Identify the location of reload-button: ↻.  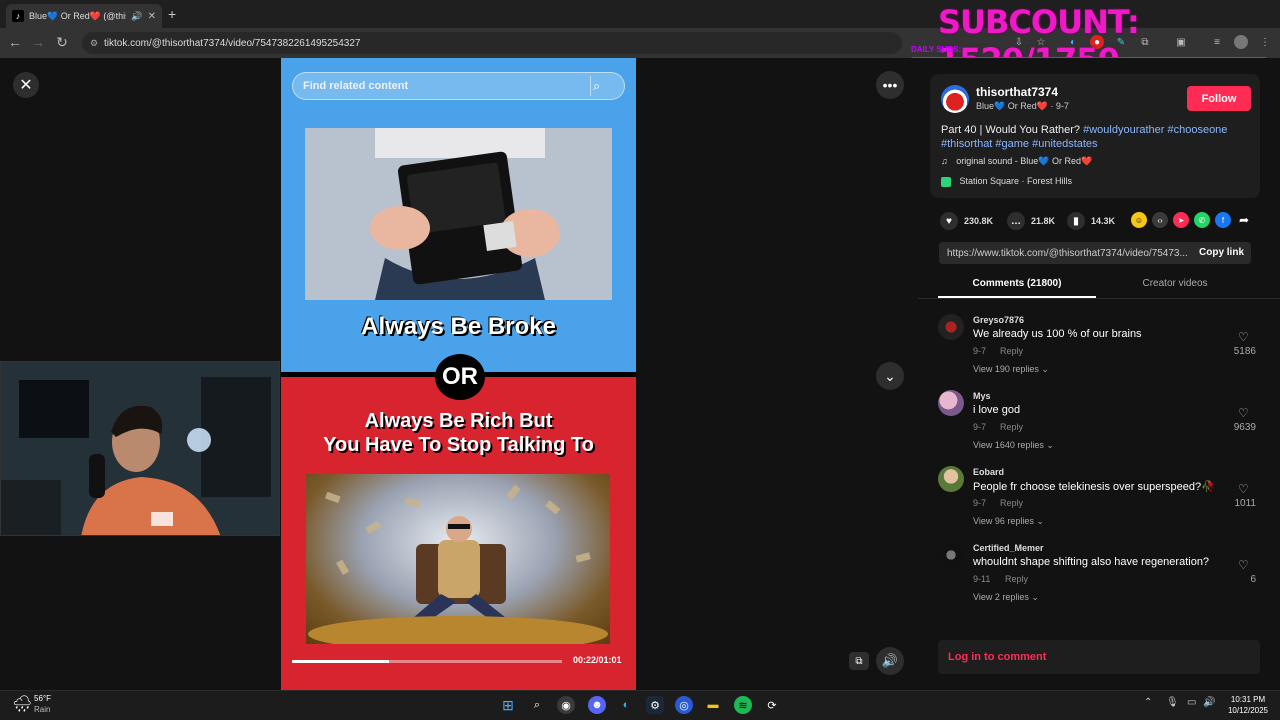
(62, 42).